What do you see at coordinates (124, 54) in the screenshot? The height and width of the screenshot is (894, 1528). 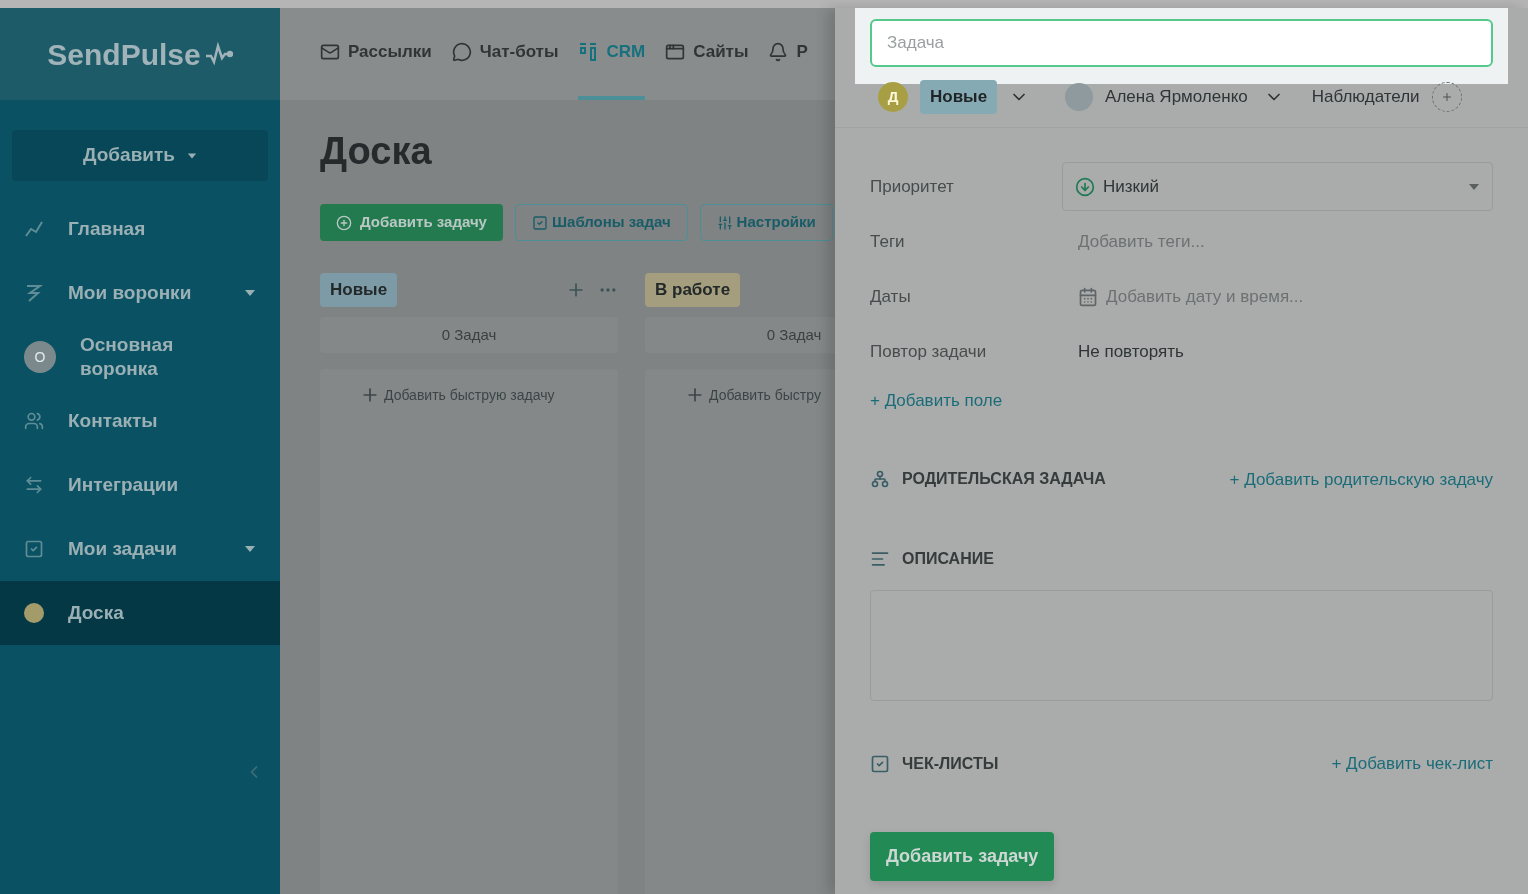 I see `logo: SendPulse` at bounding box center [124, 54].